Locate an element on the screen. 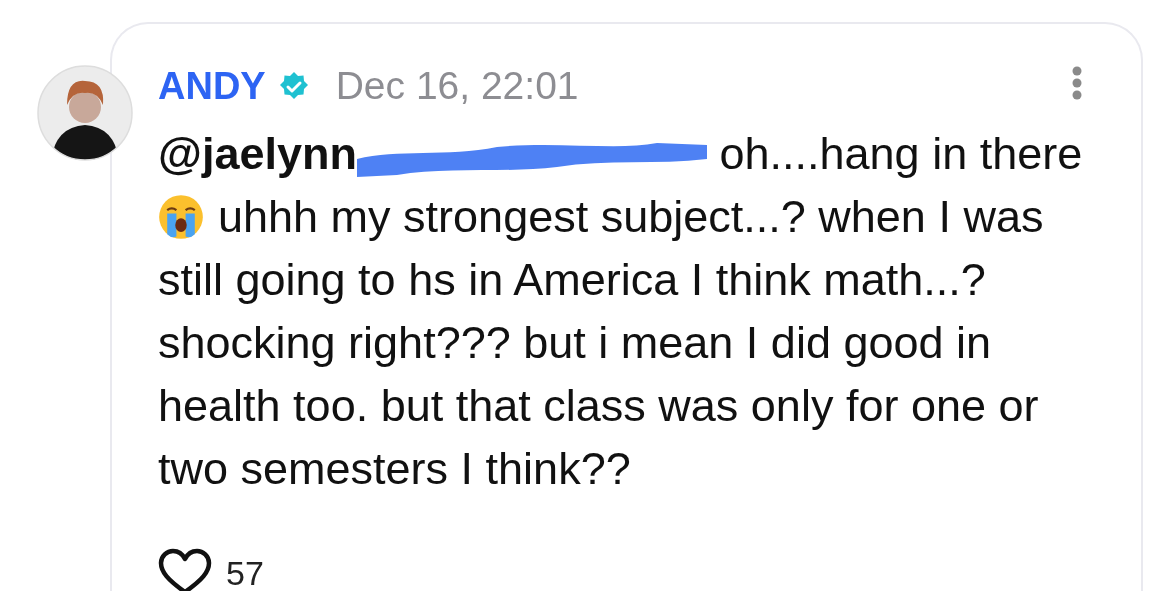  author-name: ANDY is located at coordinates (212, 86).